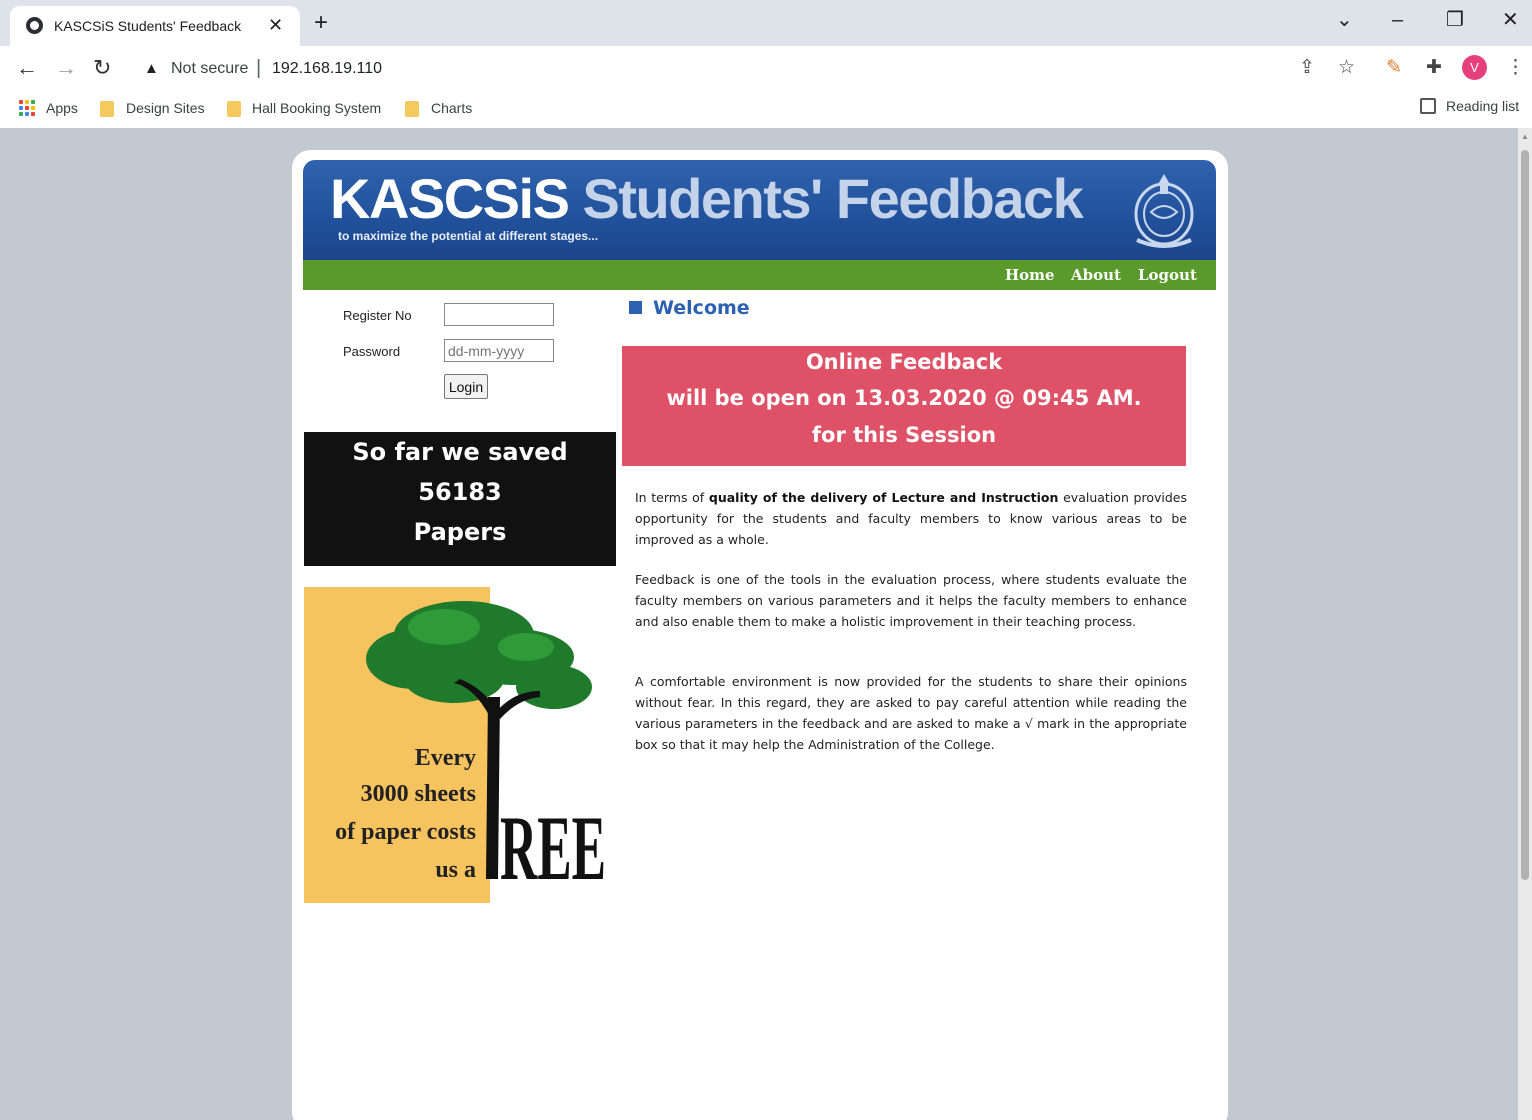 The height and width of the screenshot is (1120, 1532). I want to click on scrollbar: ▲, so click(1525, 624).